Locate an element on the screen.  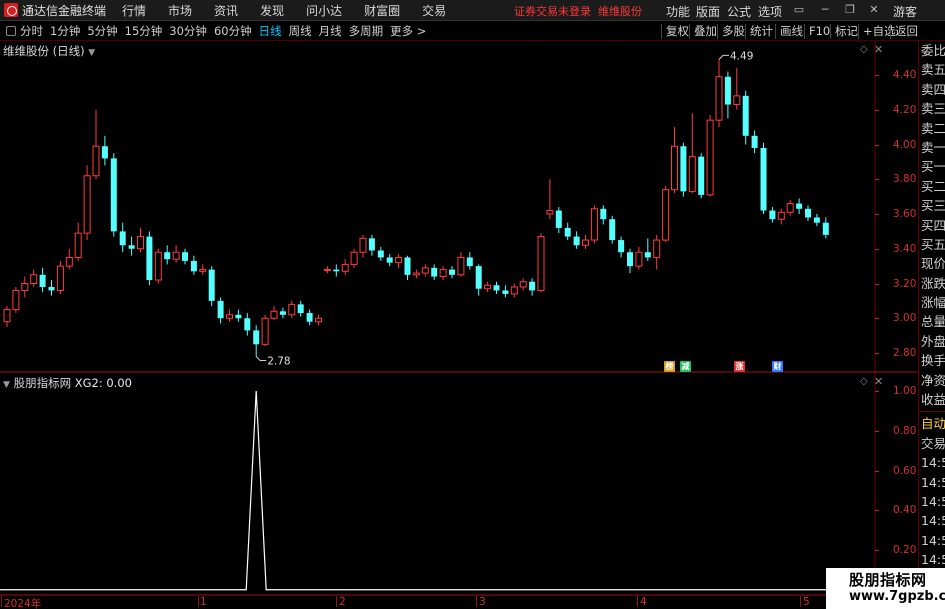
marker-rank: 榜 is located at coordinates (669, 366).